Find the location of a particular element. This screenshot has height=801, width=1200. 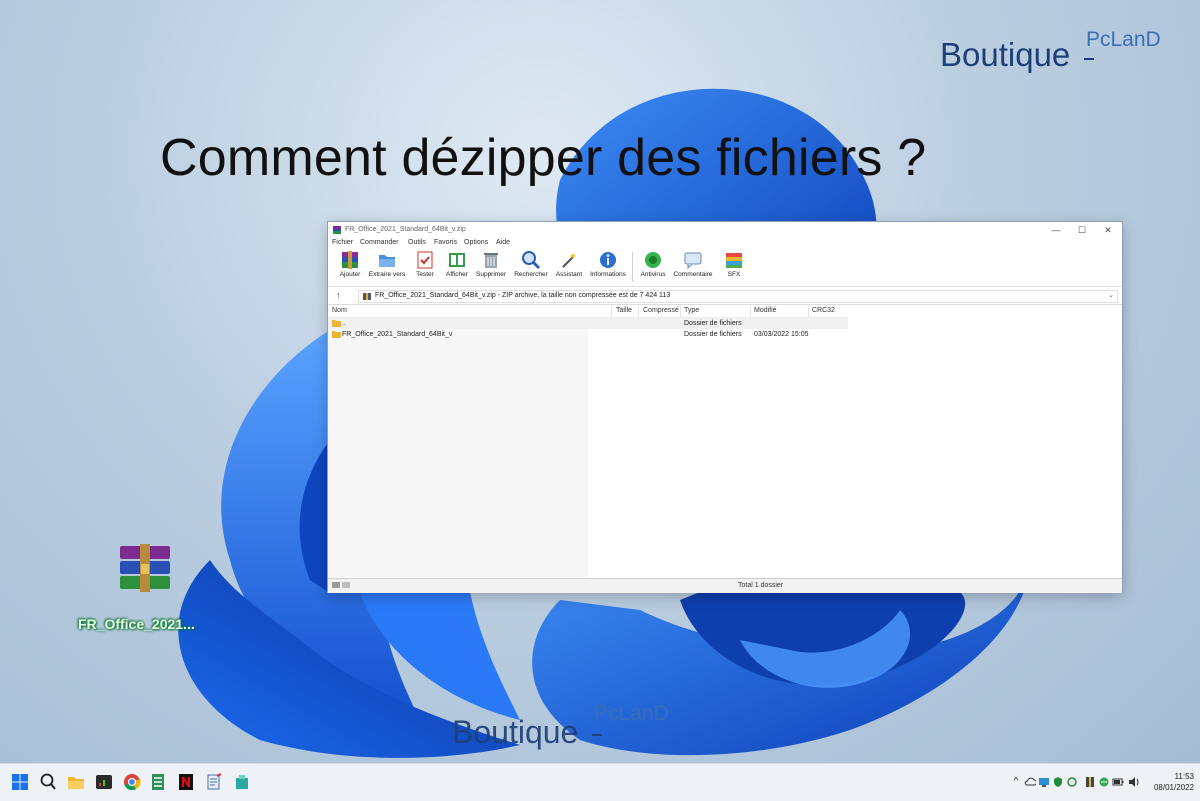

chrome-icon is located at coordinates (132, 782).